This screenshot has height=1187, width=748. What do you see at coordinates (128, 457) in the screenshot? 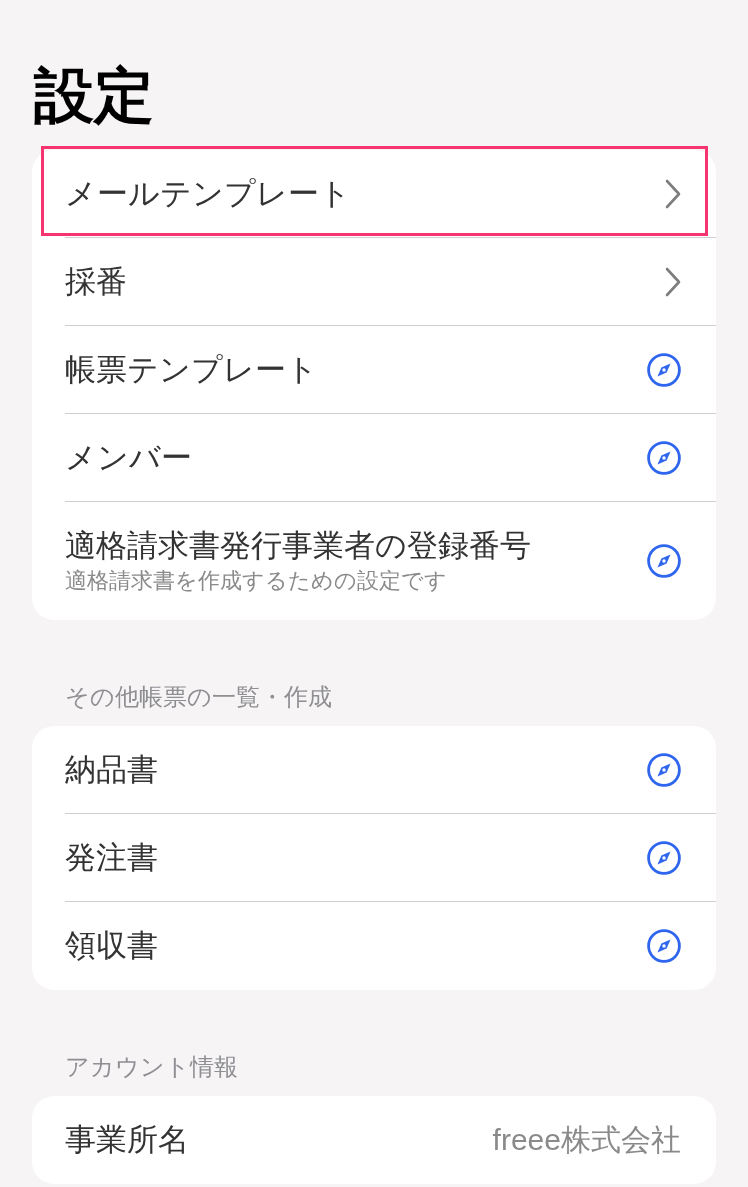
I see `row-label: メンバー` at bounding box center [128, 457].